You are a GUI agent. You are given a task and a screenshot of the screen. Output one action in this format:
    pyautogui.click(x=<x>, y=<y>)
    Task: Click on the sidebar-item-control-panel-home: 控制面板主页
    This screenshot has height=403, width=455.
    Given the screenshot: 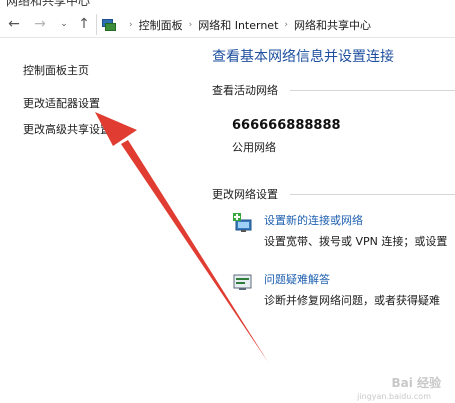 What is the action you would take?
    pyautogui.click(x=56, y=70)
    